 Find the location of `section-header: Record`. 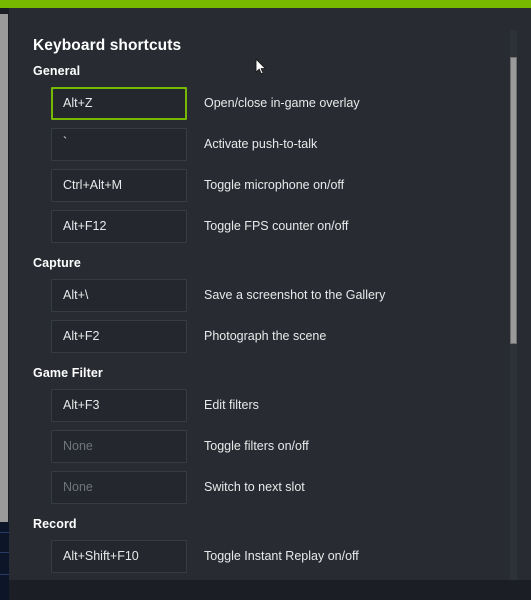

section-header: Record is located at coordinates (55, 524).